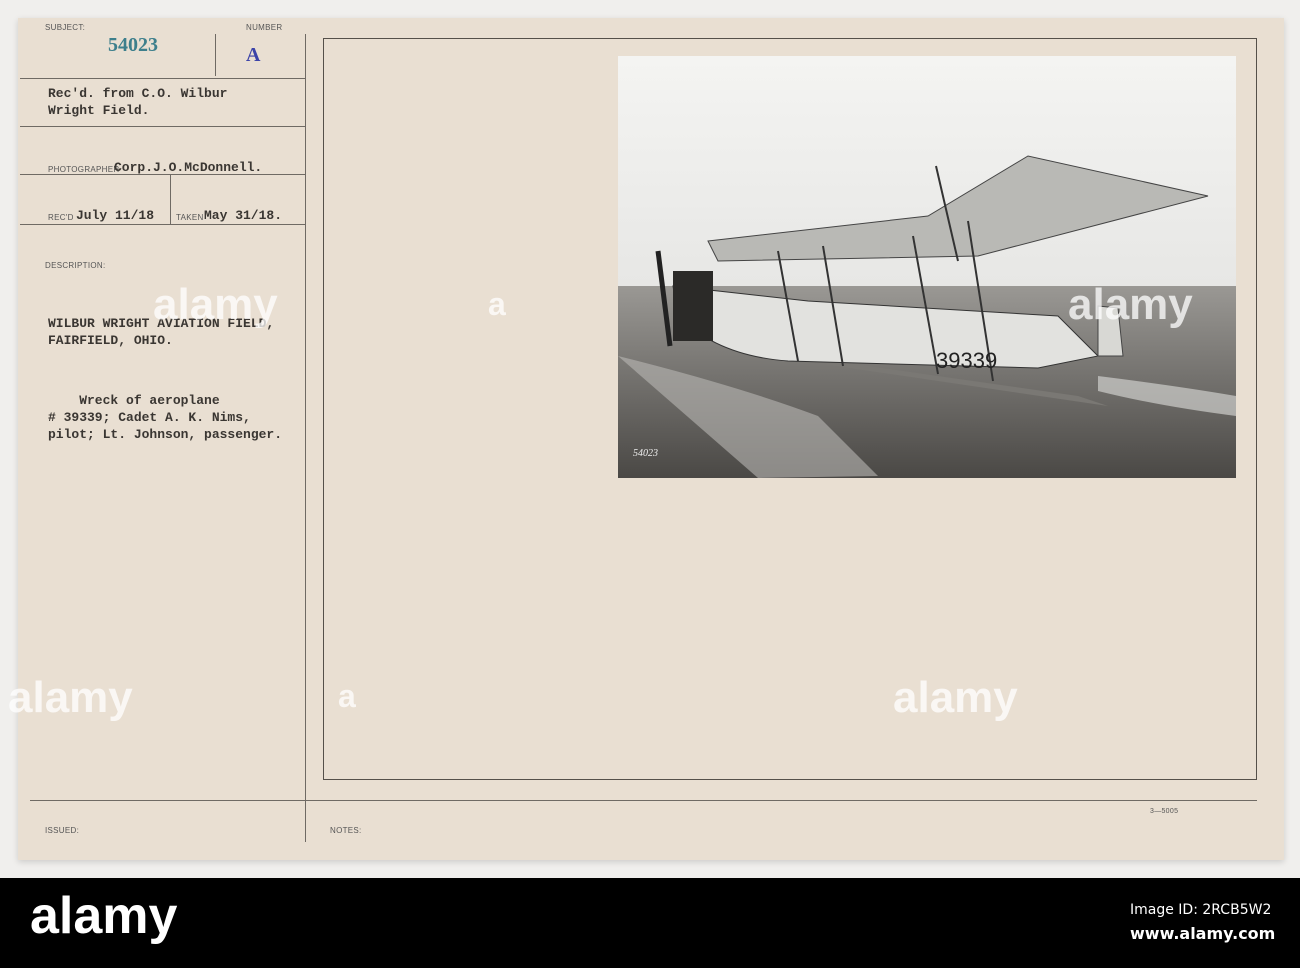 This screenshot has width=1300, height=968. What do you see at coordinates (165, 434) in the screenshot?
I see `description-line-3: pilot; Lt. Johnson, passenger.` at bounding box center [165, 434].